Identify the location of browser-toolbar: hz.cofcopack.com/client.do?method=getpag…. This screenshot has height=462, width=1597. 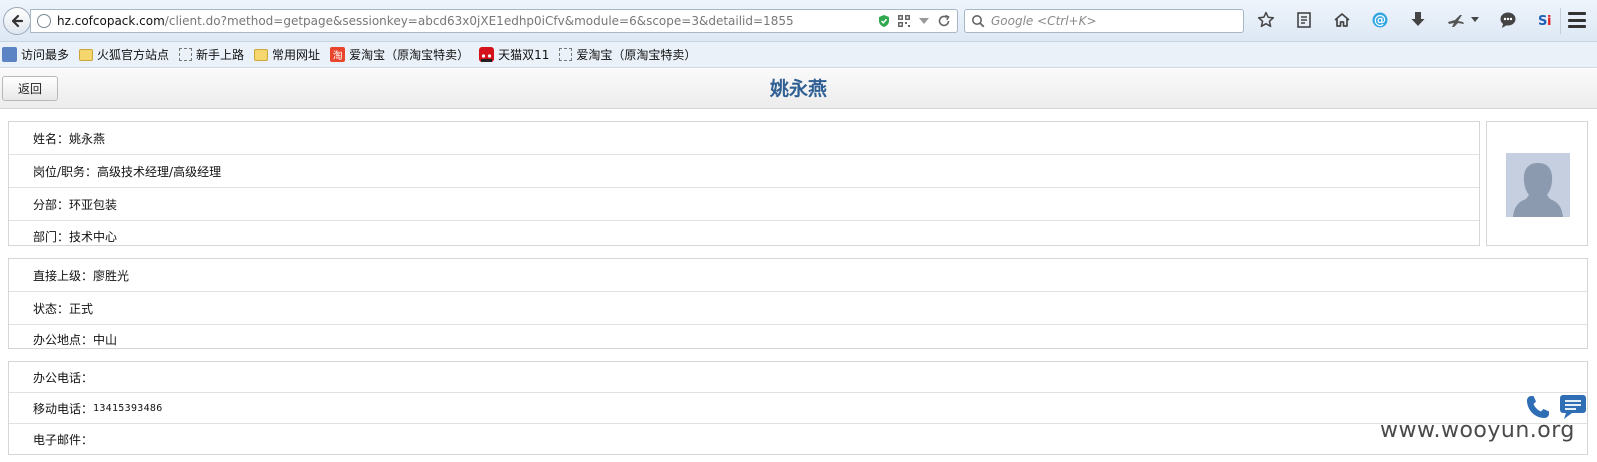
(798, 21).